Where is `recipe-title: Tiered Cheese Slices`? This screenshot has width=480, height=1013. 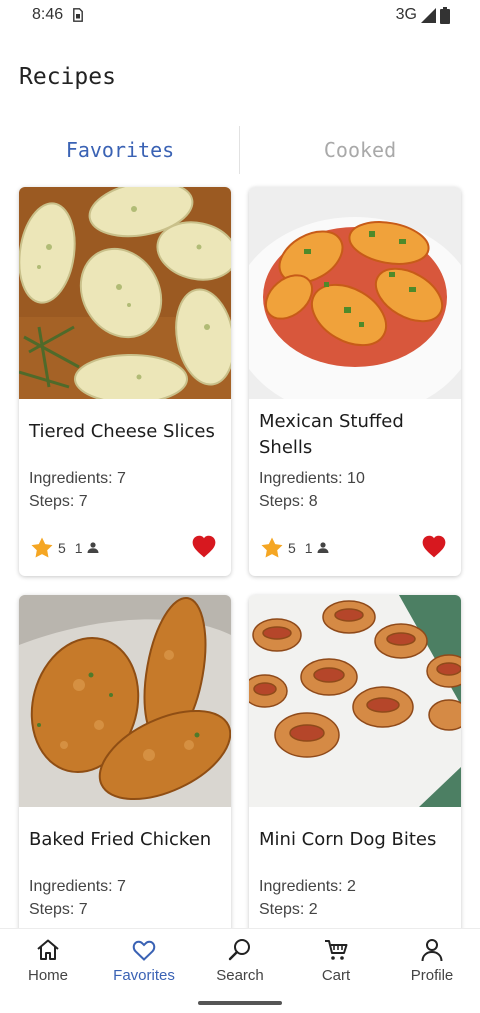
recipe-title: Tiered Cheese Slices is located at coordinates (122, 431).